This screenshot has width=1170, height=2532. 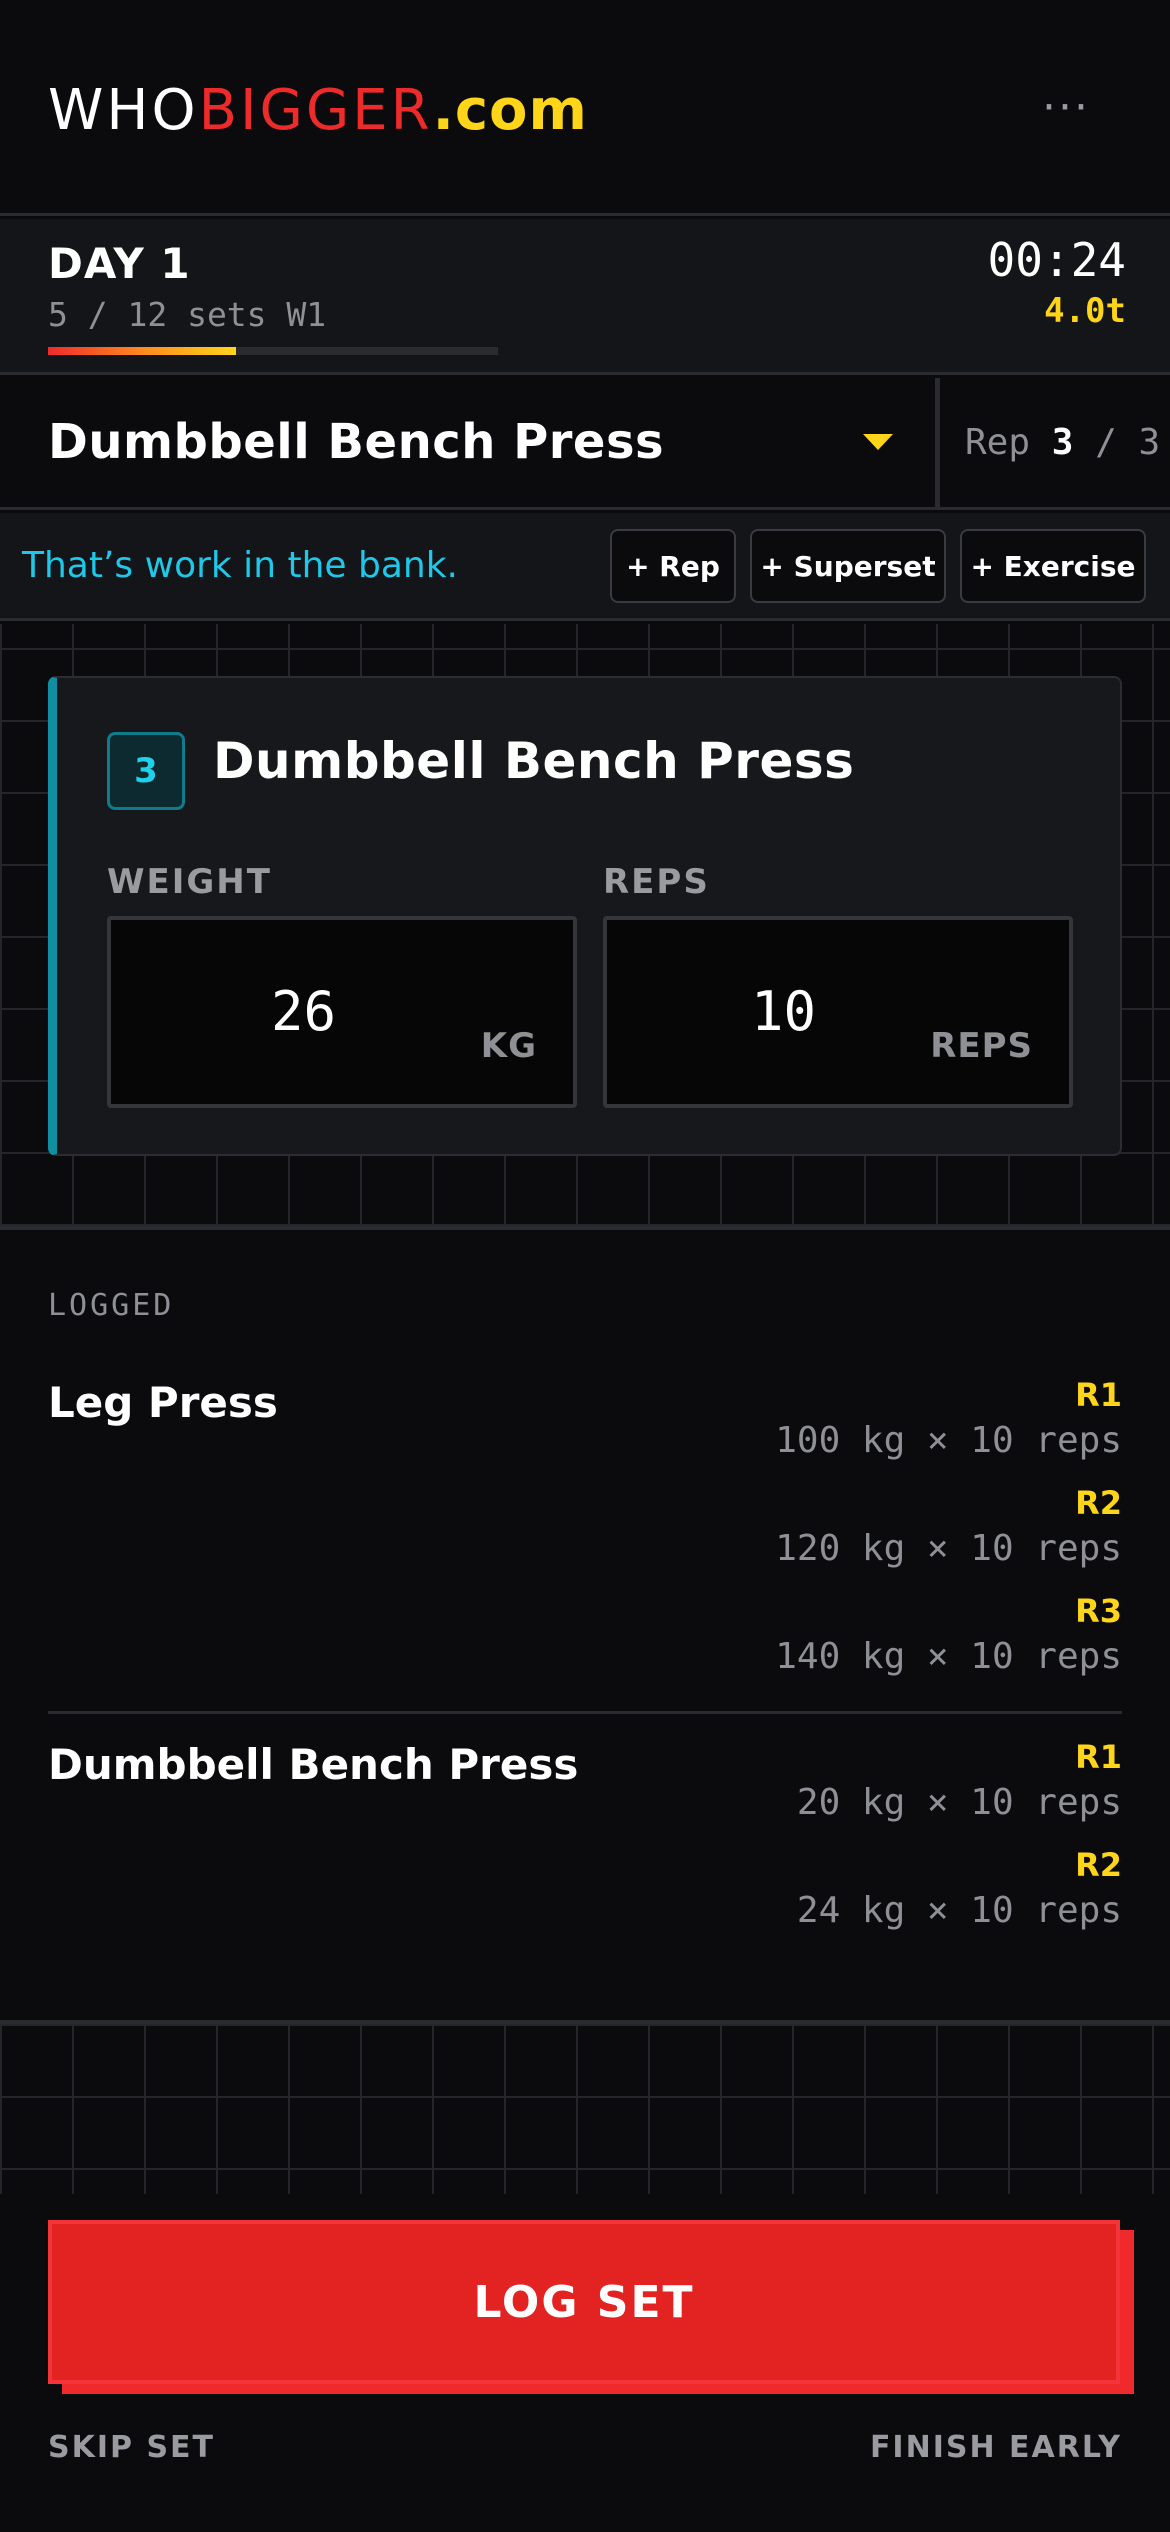 I want to click on logged-set-detail: 100 kg × 10 reps, so click(x=948, y=1440).